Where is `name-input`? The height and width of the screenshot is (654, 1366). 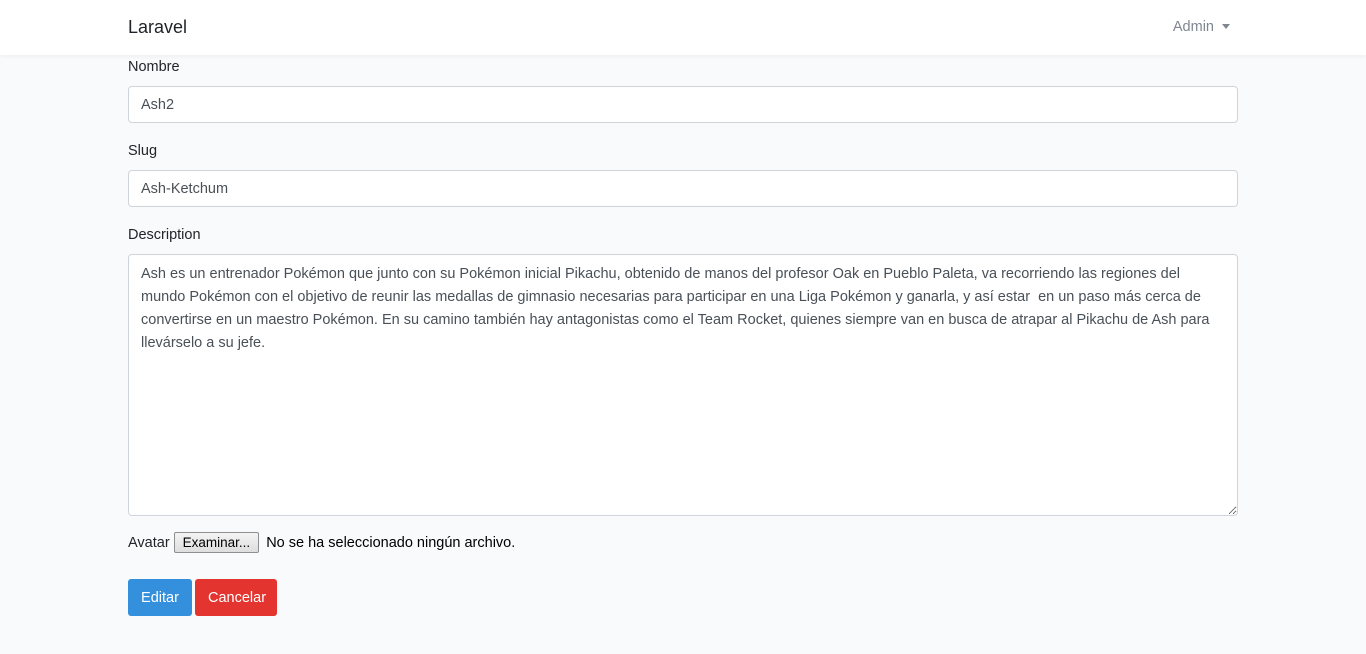
name-input is located at coordinates (683, 104).